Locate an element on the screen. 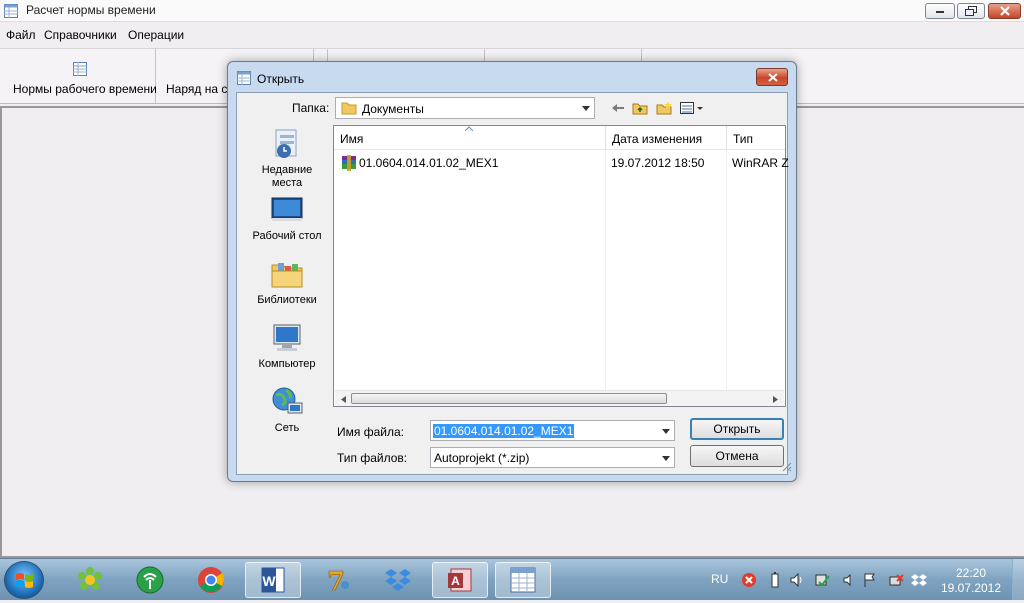 The height and width of the screenshot is (603, 1024). toolbar-button-label: Нормы рабочего времени is located at coordinates (85, 89).